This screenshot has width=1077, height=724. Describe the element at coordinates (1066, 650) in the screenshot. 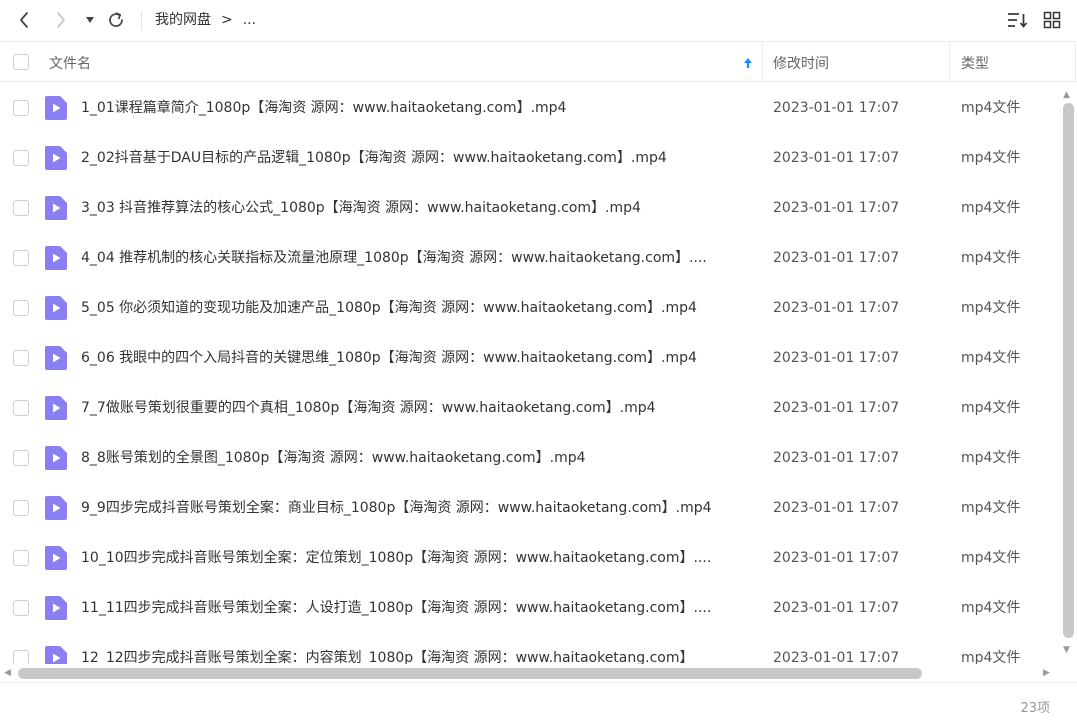

I see `scroll-down-arrow-icon: ▼` at that location.